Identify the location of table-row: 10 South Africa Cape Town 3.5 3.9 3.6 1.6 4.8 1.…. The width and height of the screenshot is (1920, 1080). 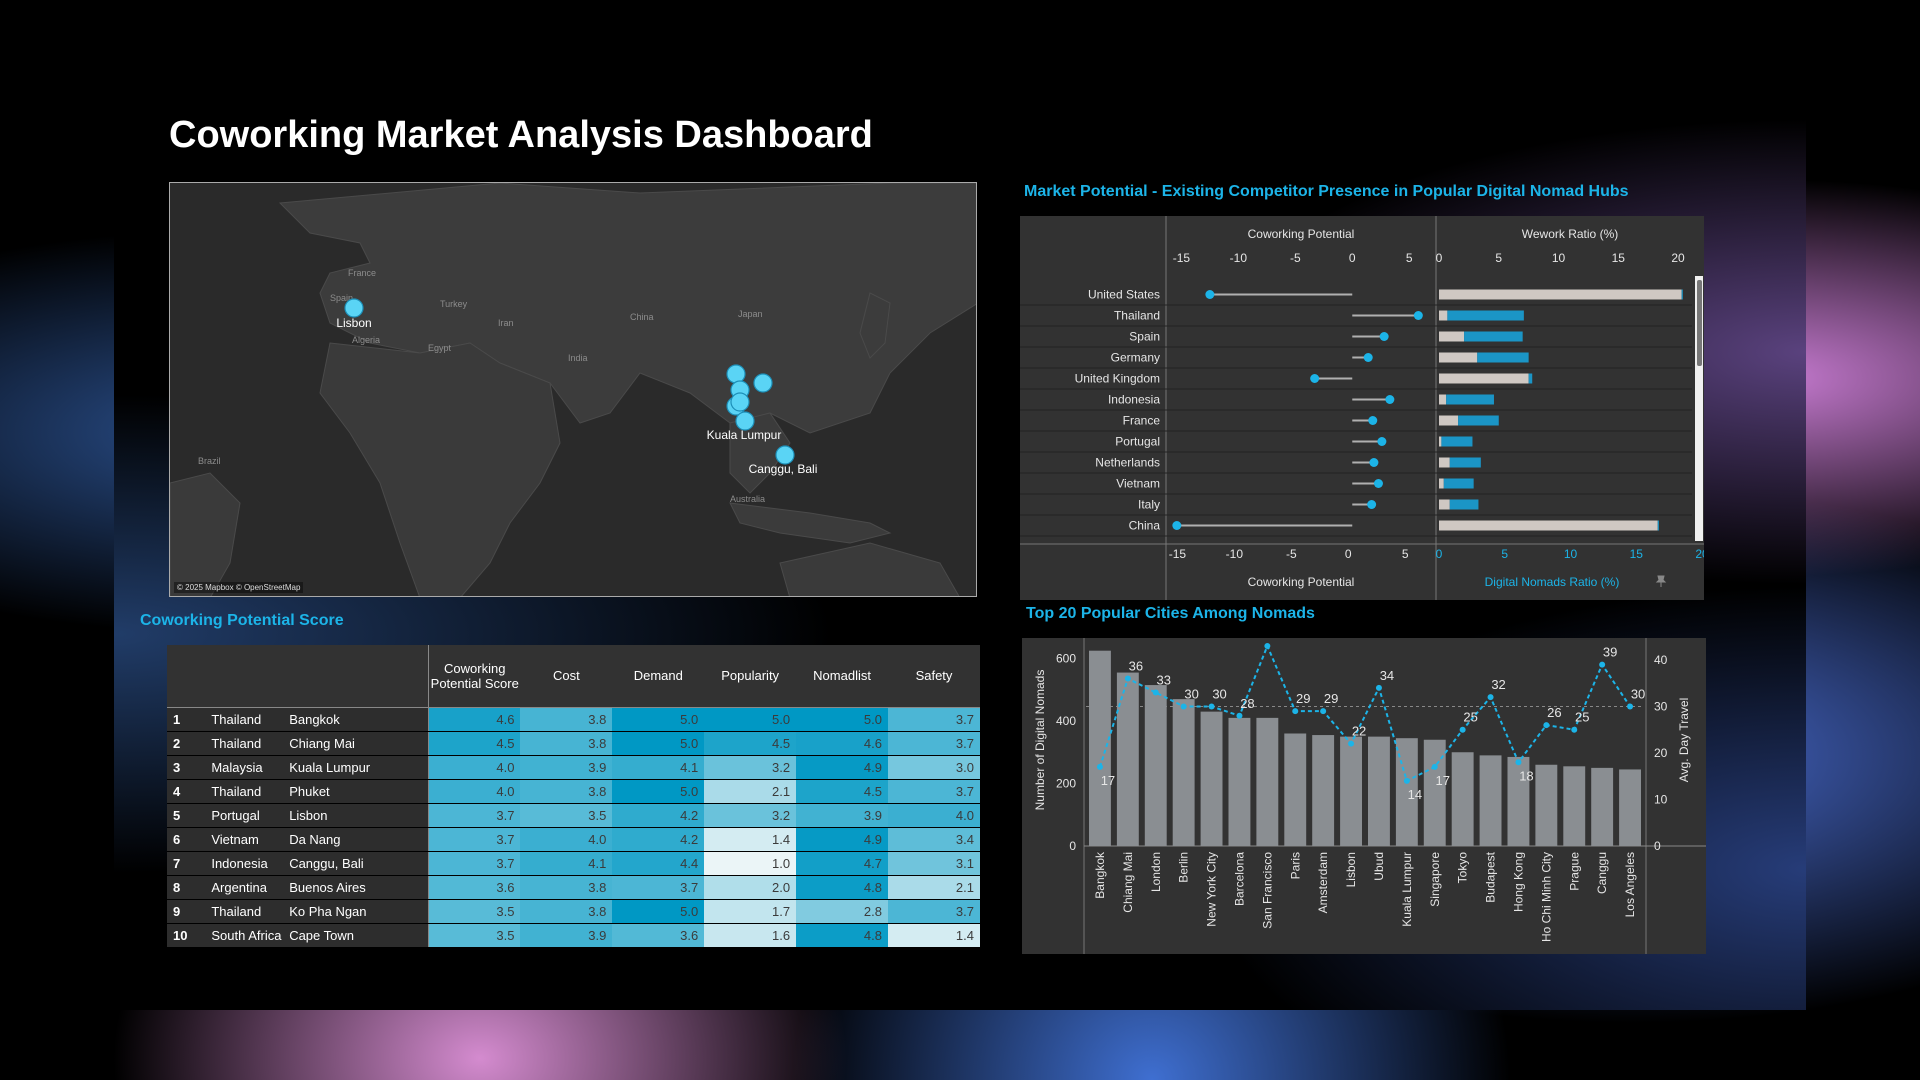
(573, 935).